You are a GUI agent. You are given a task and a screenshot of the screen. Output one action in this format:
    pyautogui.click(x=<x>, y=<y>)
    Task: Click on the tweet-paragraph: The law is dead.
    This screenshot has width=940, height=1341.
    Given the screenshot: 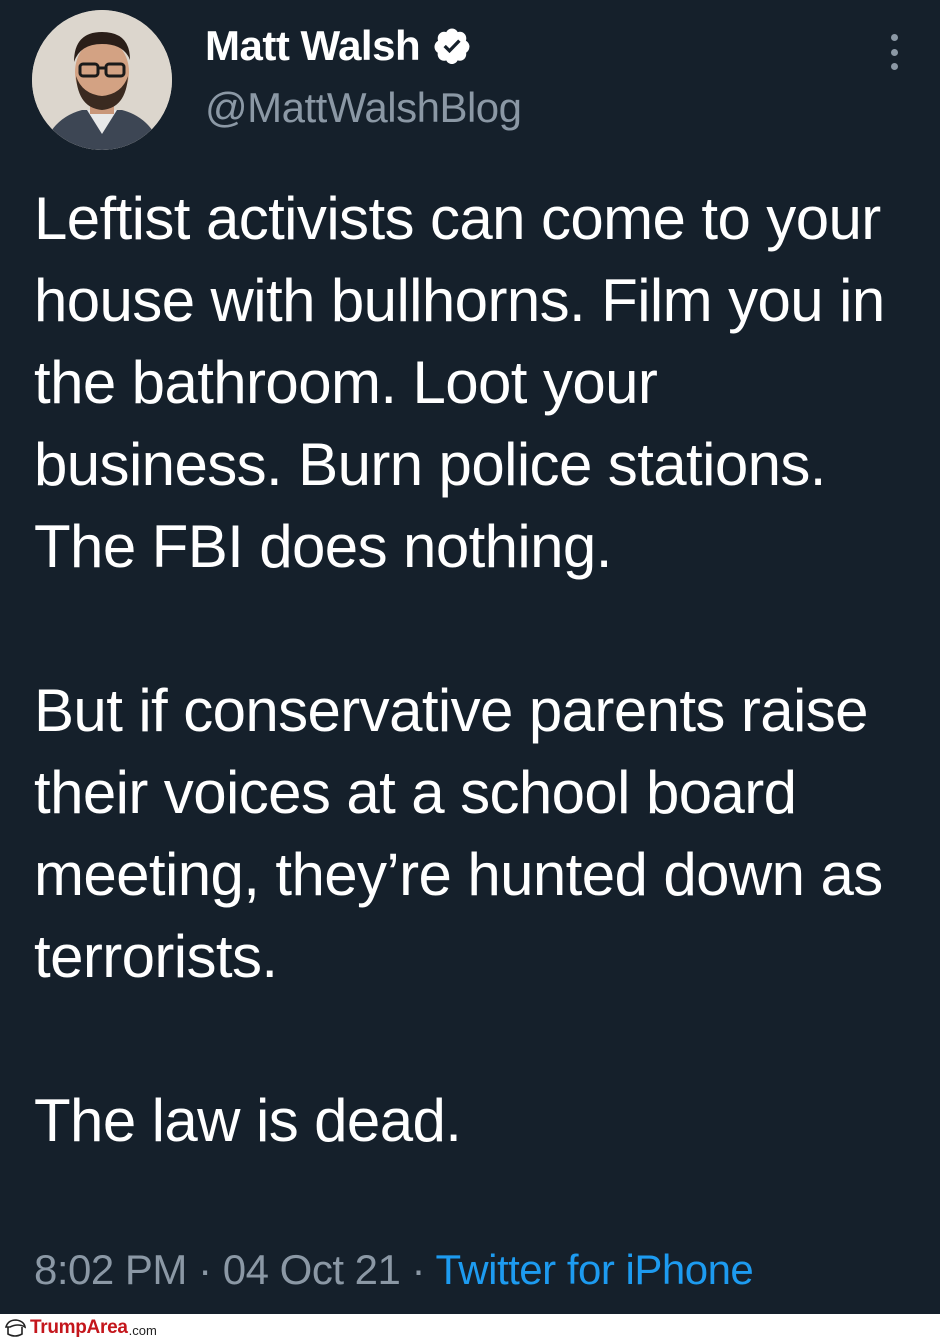 What is the action you would take?
    pyautogui.click(x=248, y=1120)
    